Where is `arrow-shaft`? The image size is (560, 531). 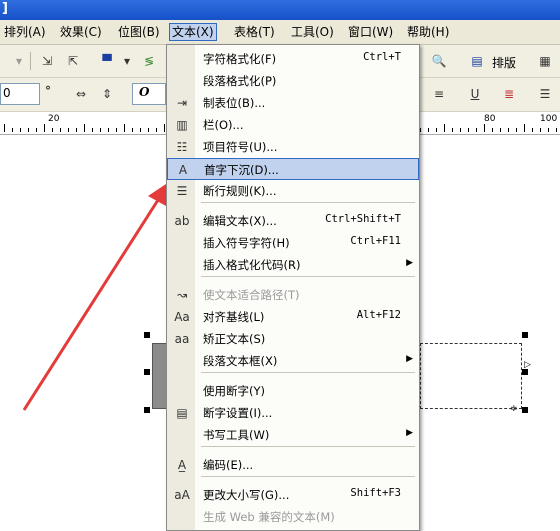
arrow-shaft is located at coordinates (91, 305).